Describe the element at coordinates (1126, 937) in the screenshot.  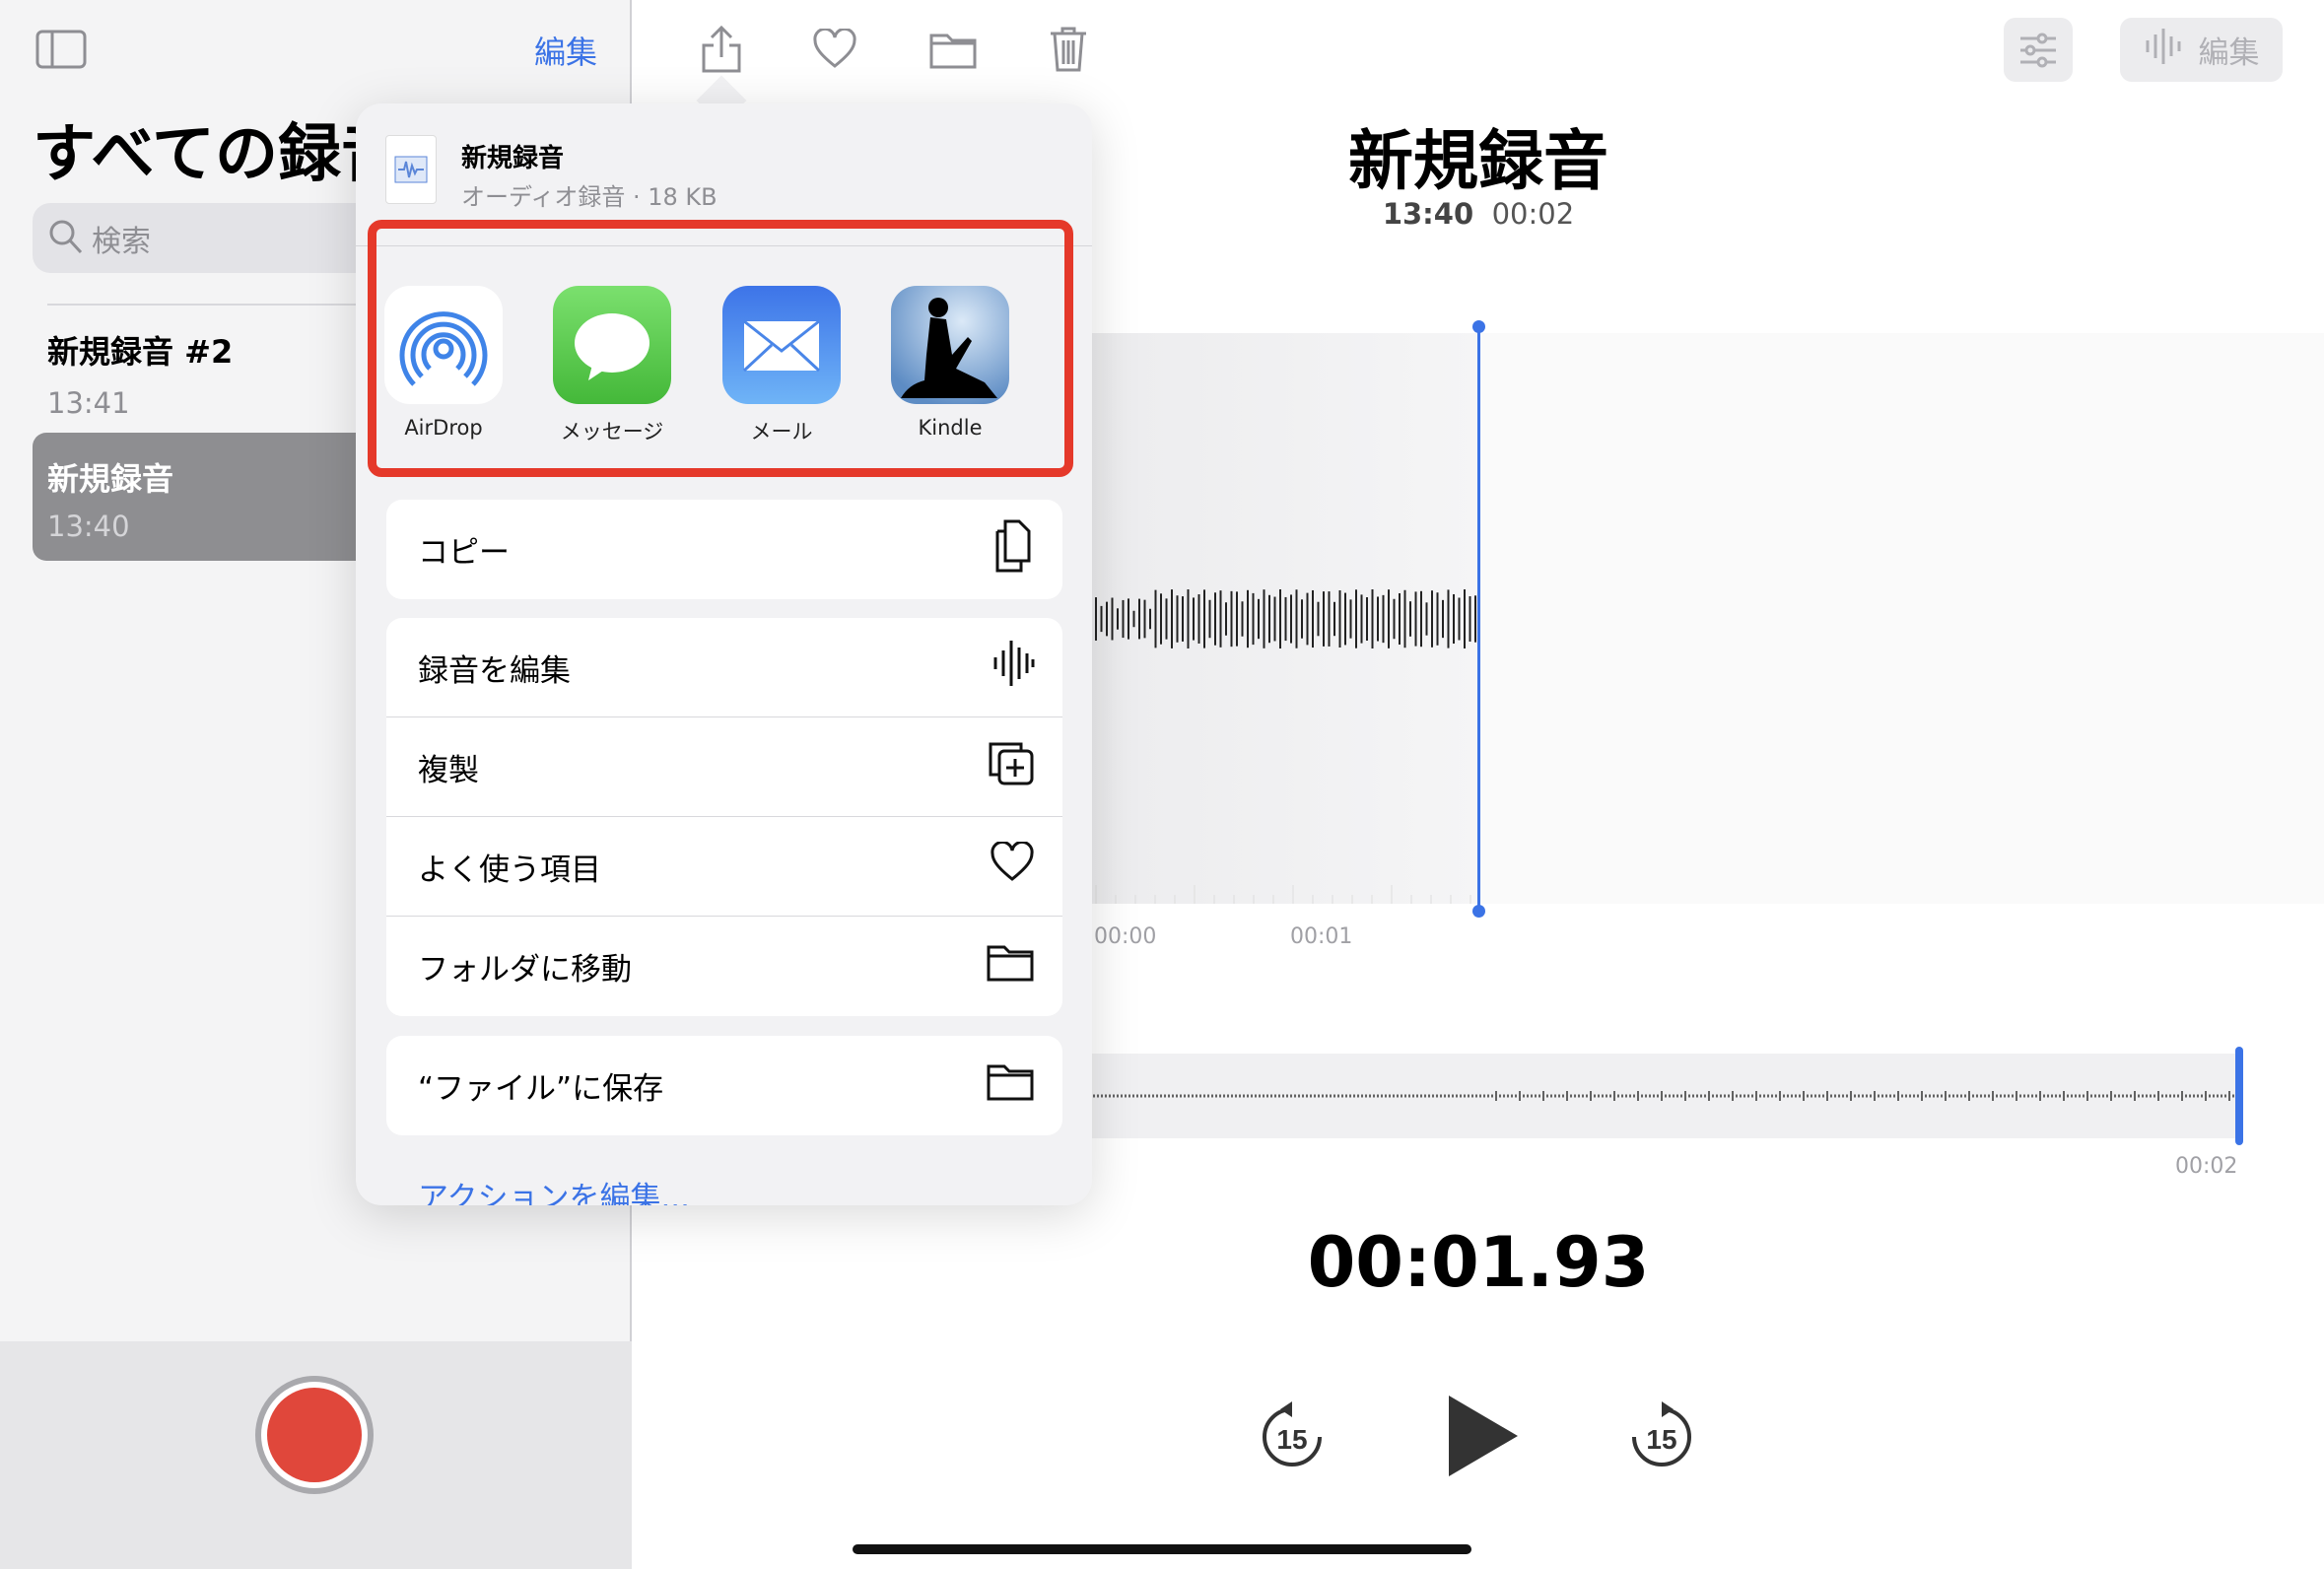
I see `time-tick: 00:00` at that location.